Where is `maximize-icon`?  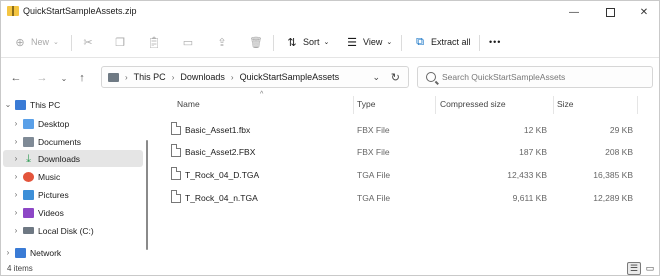
maximize-icon is located at coordinates (610, 12).